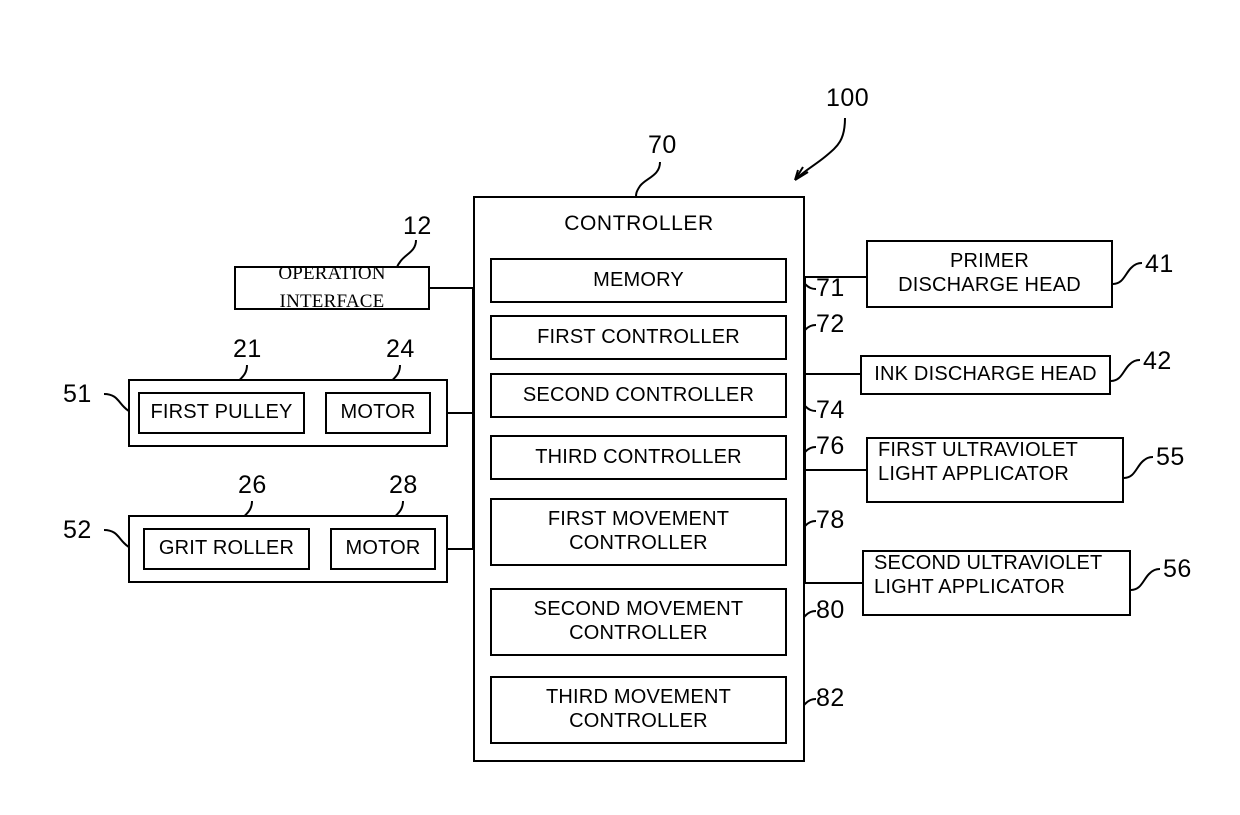  I want to click on module-first-movement-controller-line1: FIRST MOVEMENT, so click(638, 519).